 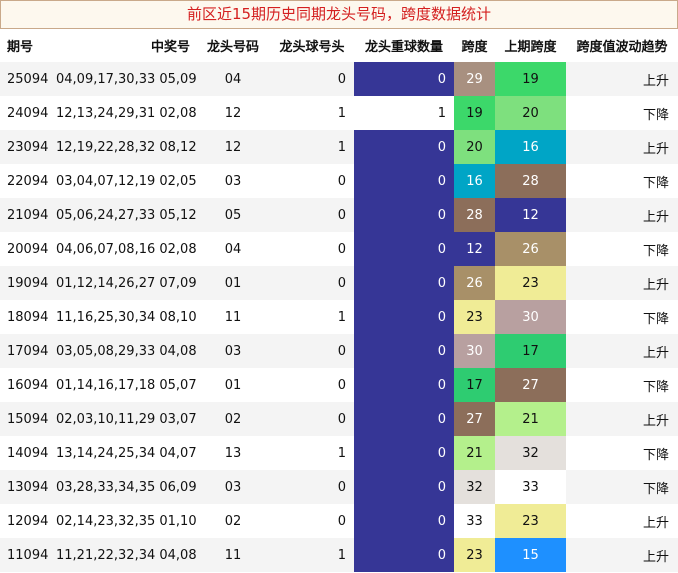 I want to click on cell-prev-span: 30, so click(x=530, y=317).